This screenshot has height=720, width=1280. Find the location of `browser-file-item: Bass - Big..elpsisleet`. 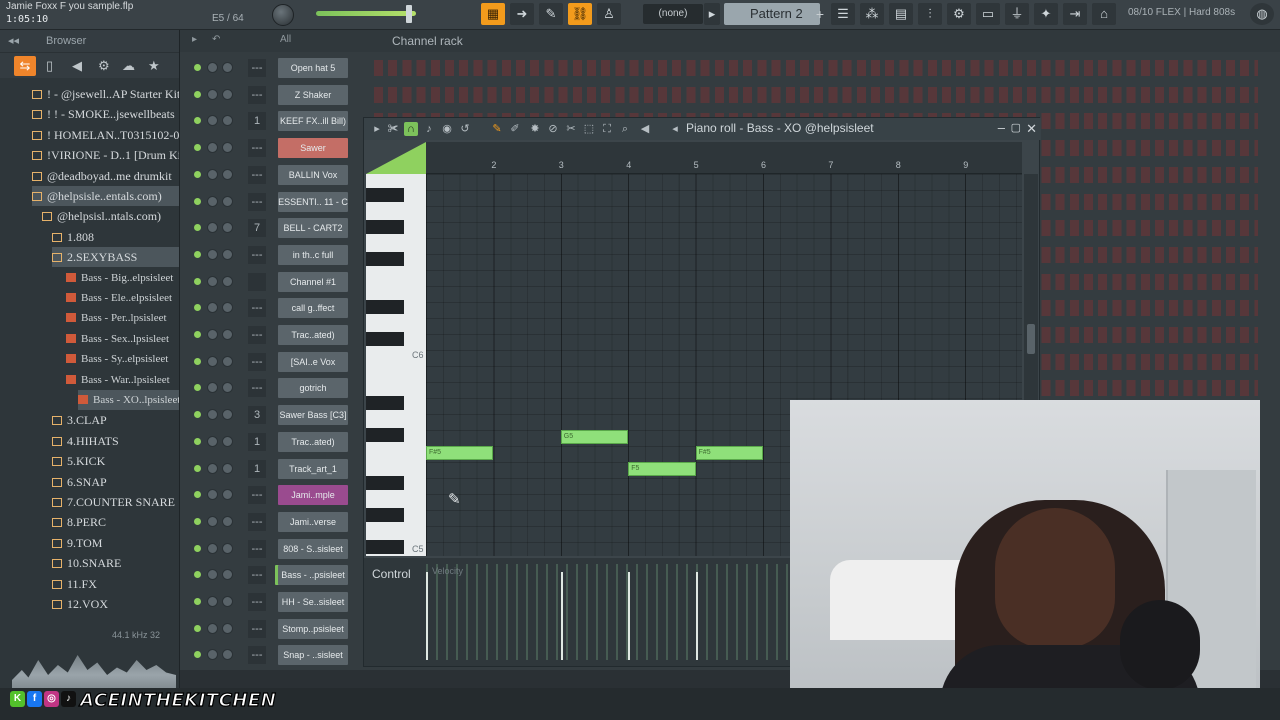

browser-file-item: Bass - Big..elpsisleet is located at coordinates (122, 278).